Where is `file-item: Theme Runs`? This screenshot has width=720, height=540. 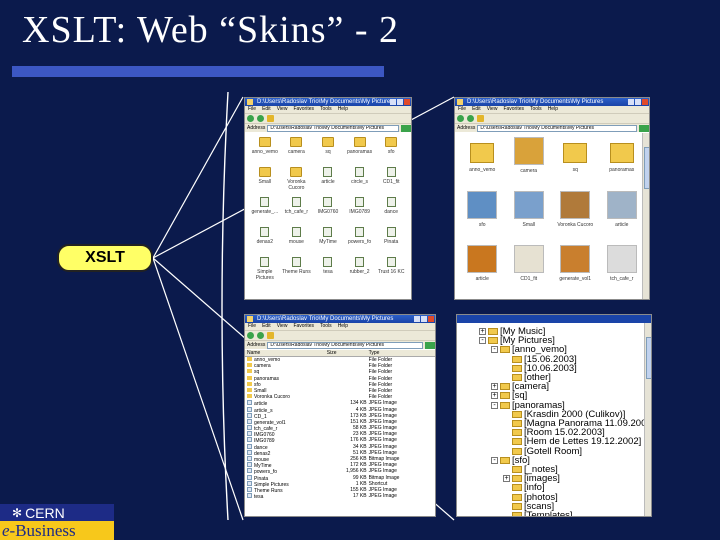
file-item: Theme Runs is located at coordinates (297, 272).